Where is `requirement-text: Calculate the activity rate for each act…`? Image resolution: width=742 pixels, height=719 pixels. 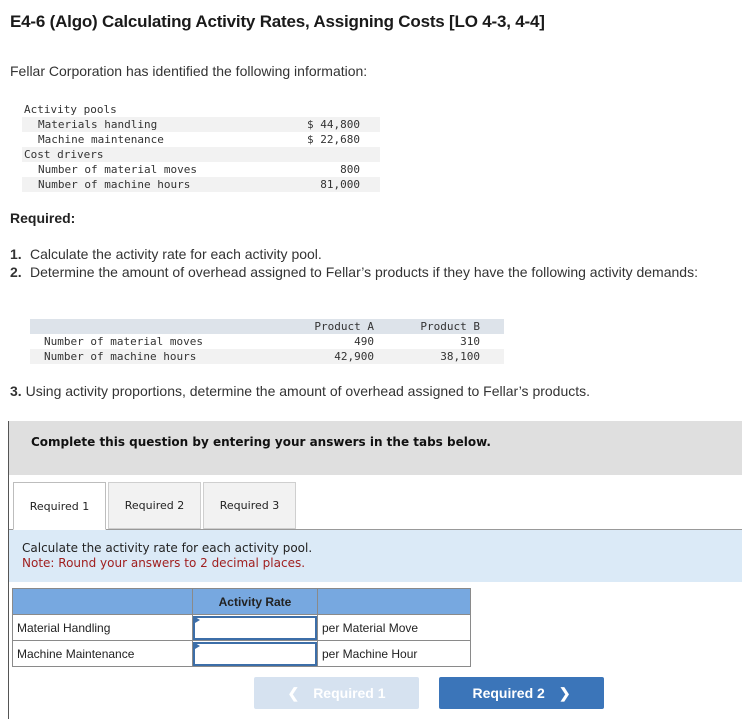 requirement-text: Calculate the activity rate for each act… is located at coordinates (176, 254).